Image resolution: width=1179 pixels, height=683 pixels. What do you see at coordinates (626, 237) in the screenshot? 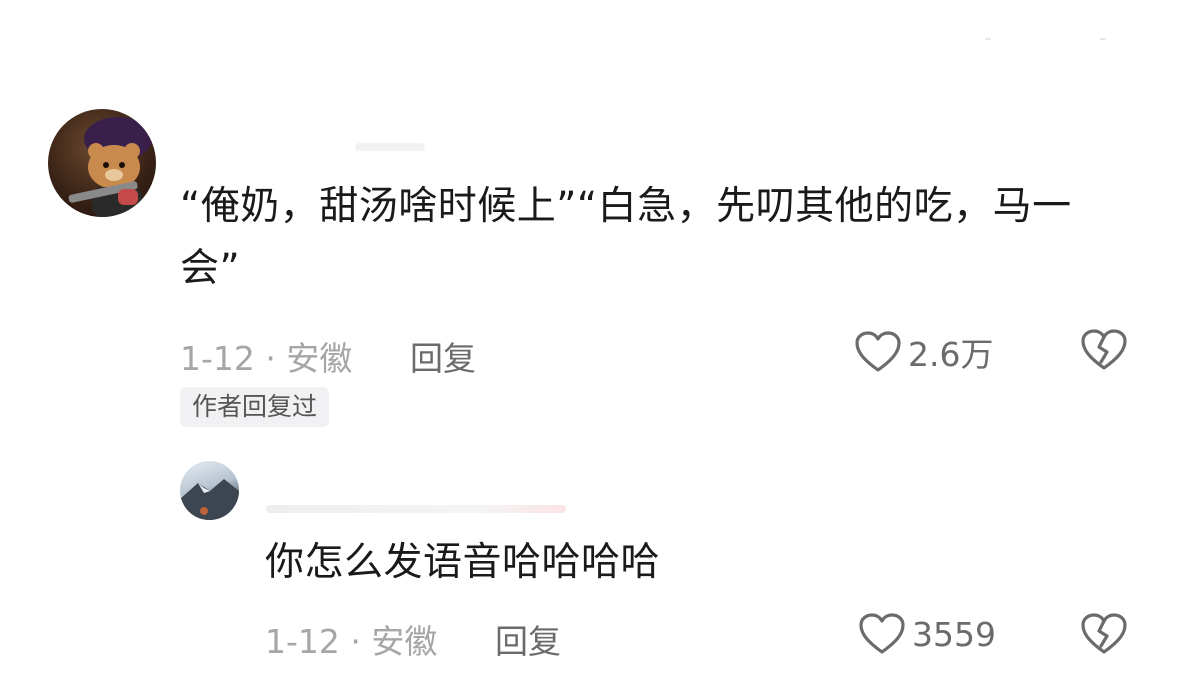
I see `comment-text: “俺奶，甜汤啥时候上”“白急，先叨其他的吃，马一会”` at bounding box center [626, 237].